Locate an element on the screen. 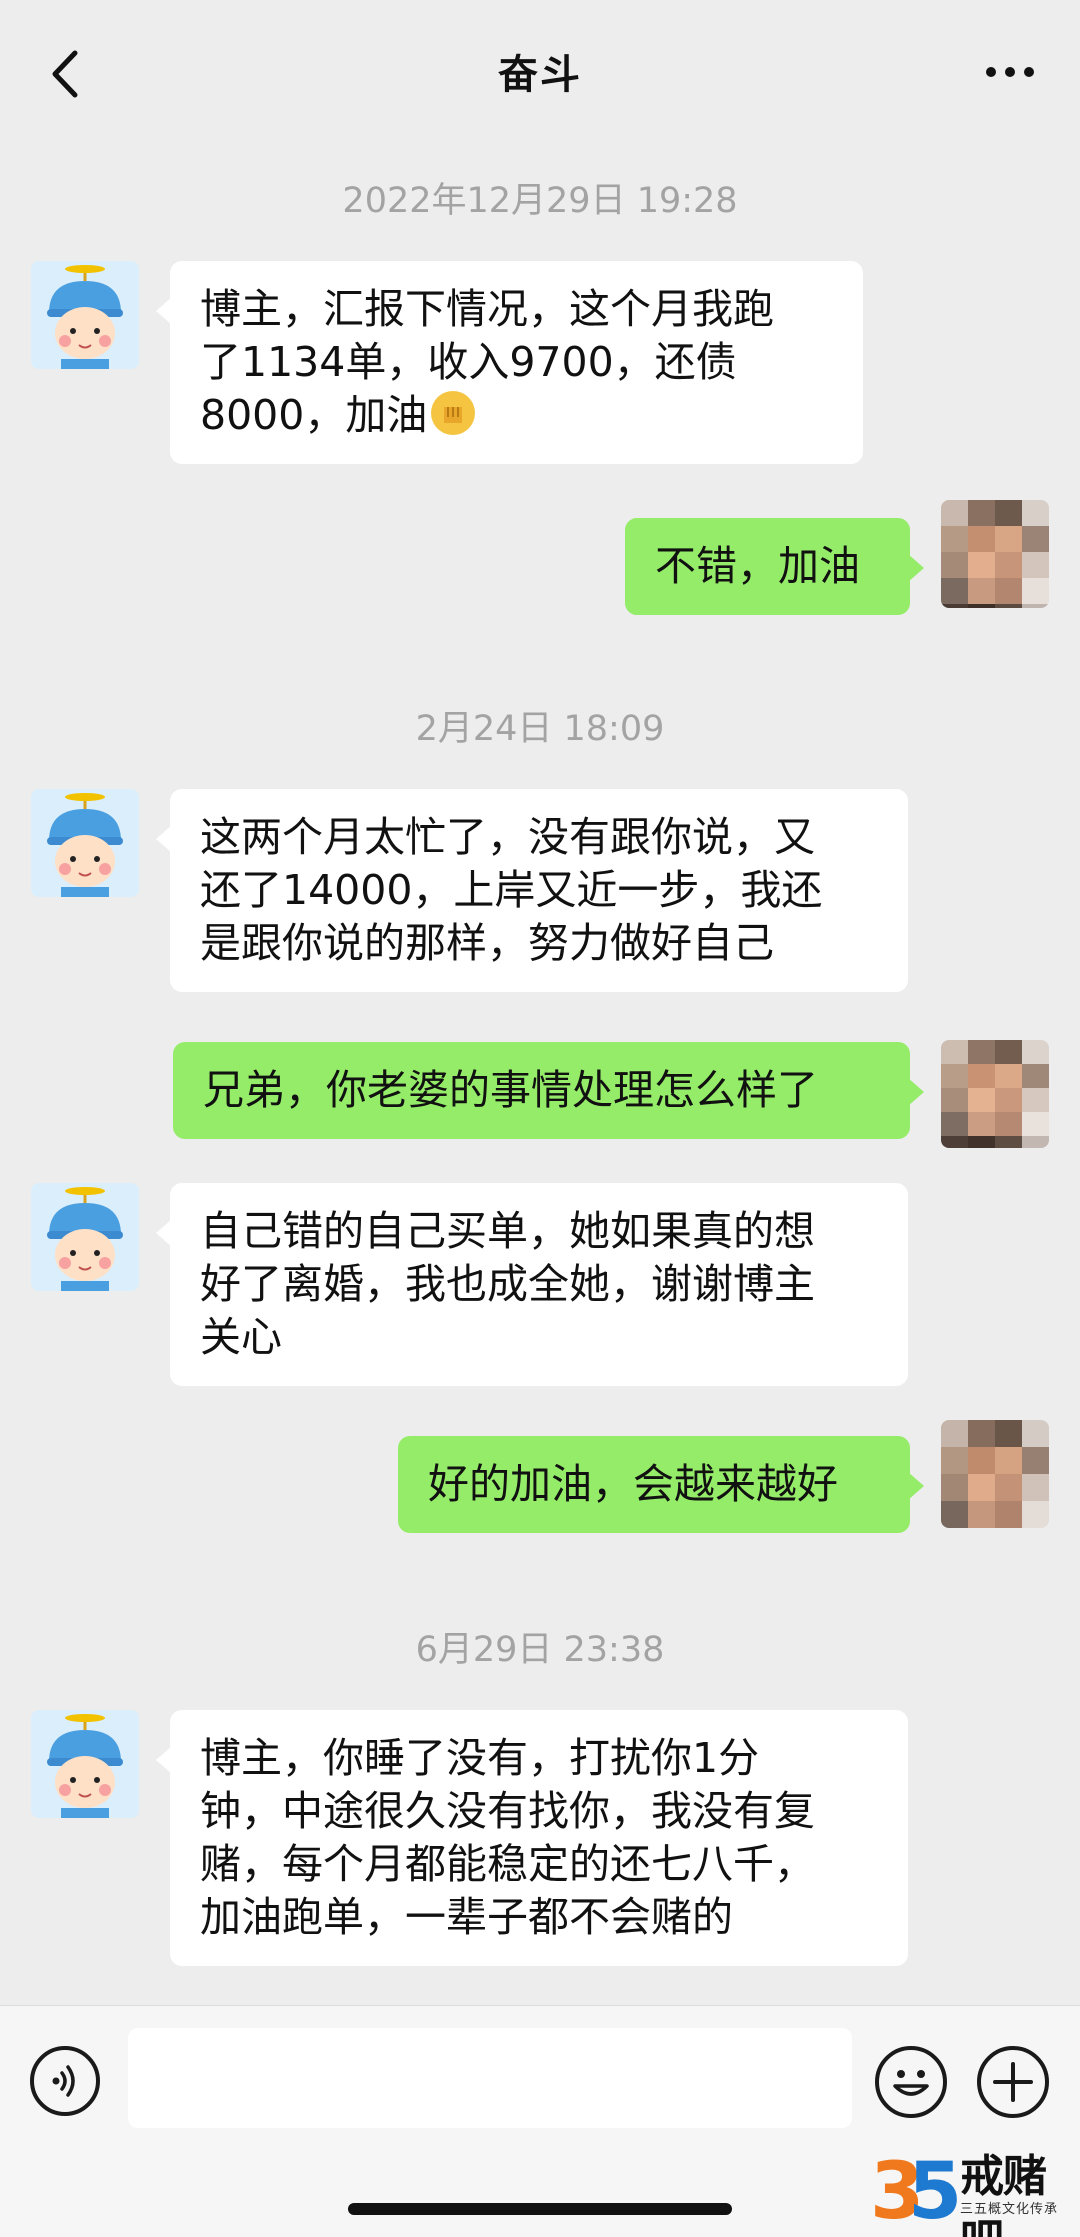 Image resolution: width=1080 pixels, height=2237 pixels. chat-title: 奋斗 is located at coordinates (540, 75).